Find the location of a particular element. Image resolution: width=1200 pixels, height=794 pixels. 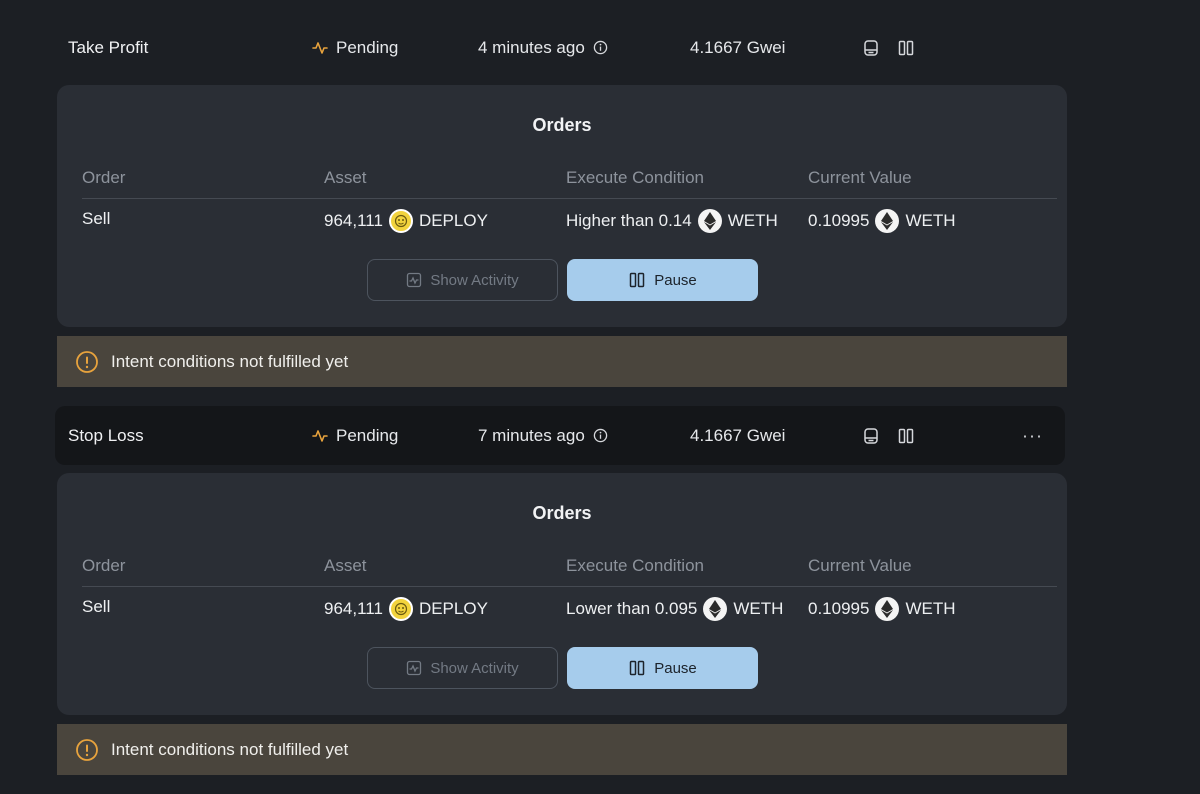

condition-cell: Higher than 0.14 WETH is located at coordinates (672, 221).